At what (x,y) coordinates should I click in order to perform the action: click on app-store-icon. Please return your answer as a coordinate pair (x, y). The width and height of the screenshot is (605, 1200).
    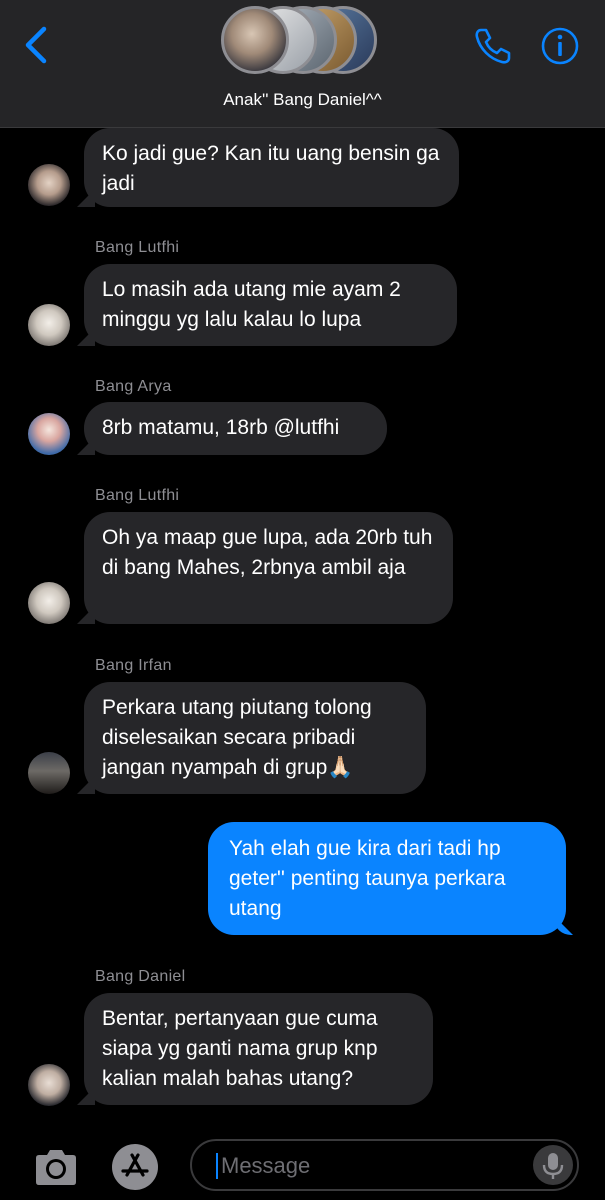
    Looking at the image, I should click on (135, 1167).